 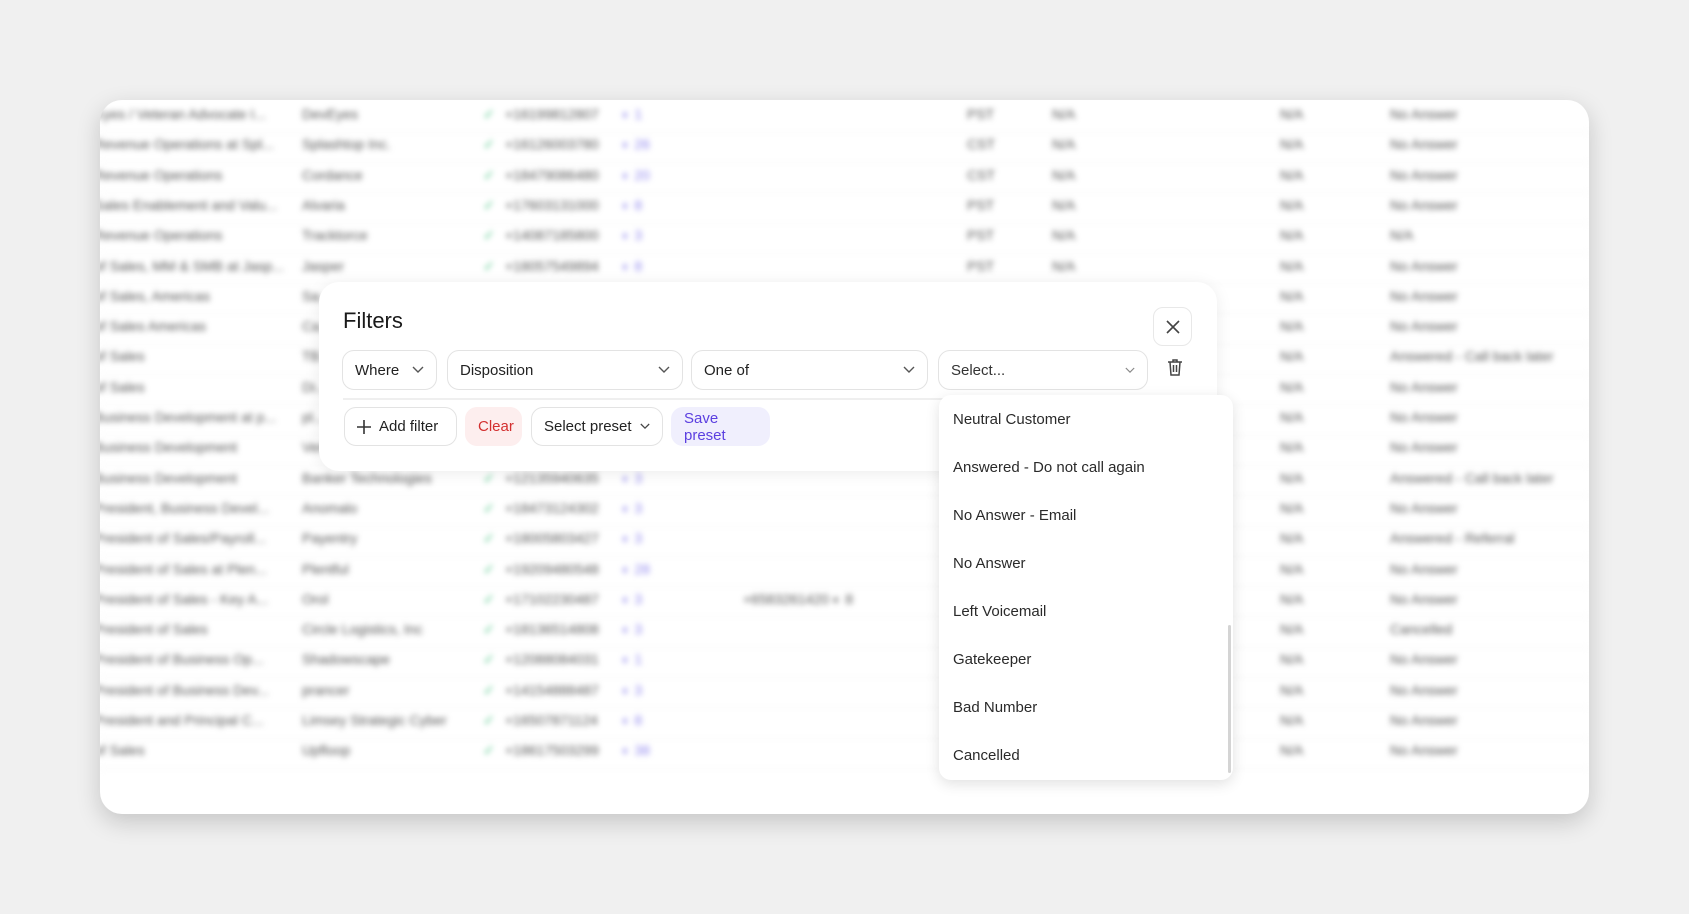 What do you see at coordinates (597, 426) in the screenshot?
I see `select-preset-button: Select preset` at bounding box center [597, 426].